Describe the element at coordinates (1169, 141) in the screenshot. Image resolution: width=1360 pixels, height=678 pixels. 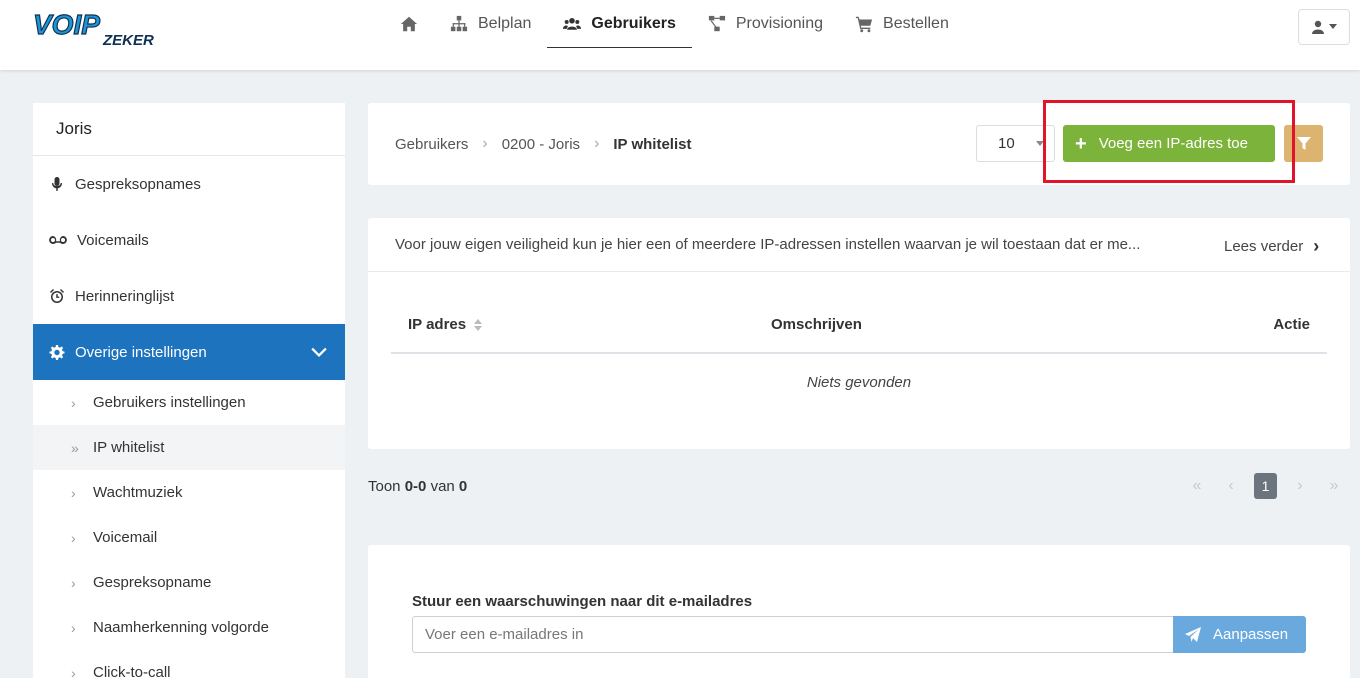
I see `highlight-box` at that location.